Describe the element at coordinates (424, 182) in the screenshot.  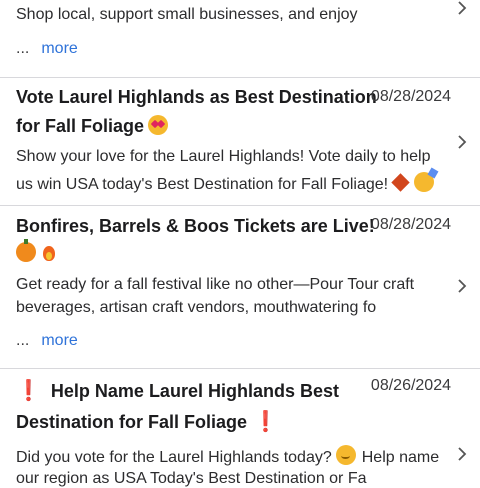
I see `partying-face-emoji` at that location.